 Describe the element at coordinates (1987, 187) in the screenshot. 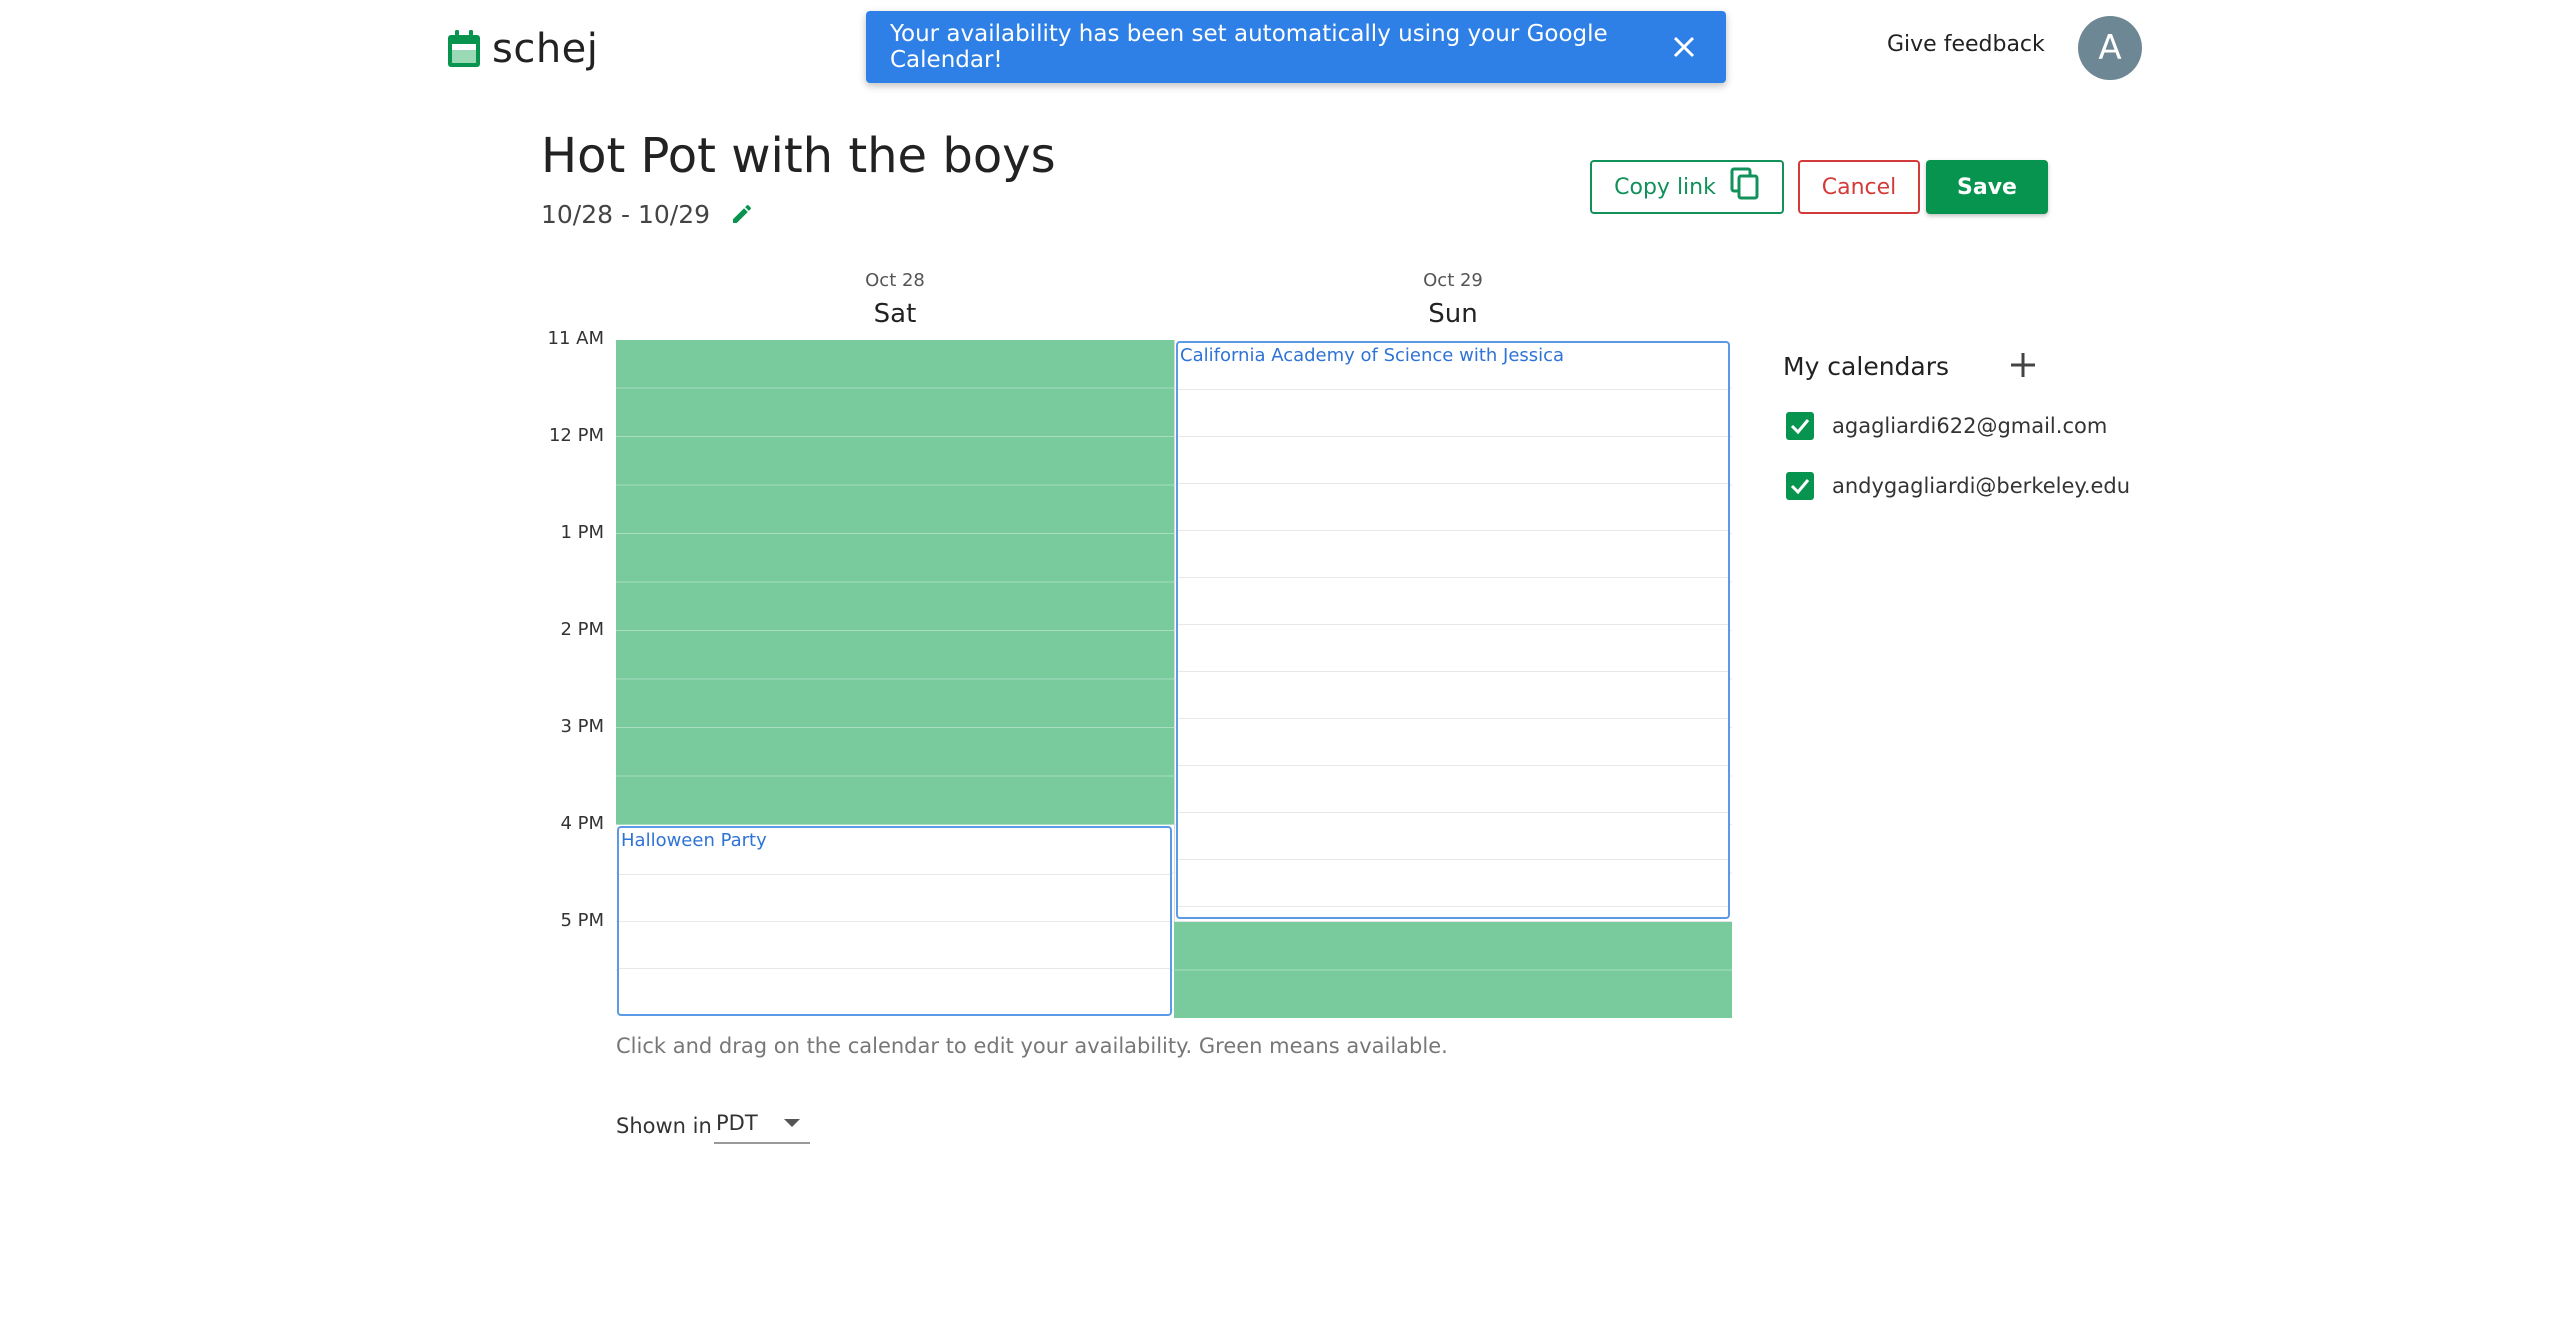

I see `save-button: Save` at that location.